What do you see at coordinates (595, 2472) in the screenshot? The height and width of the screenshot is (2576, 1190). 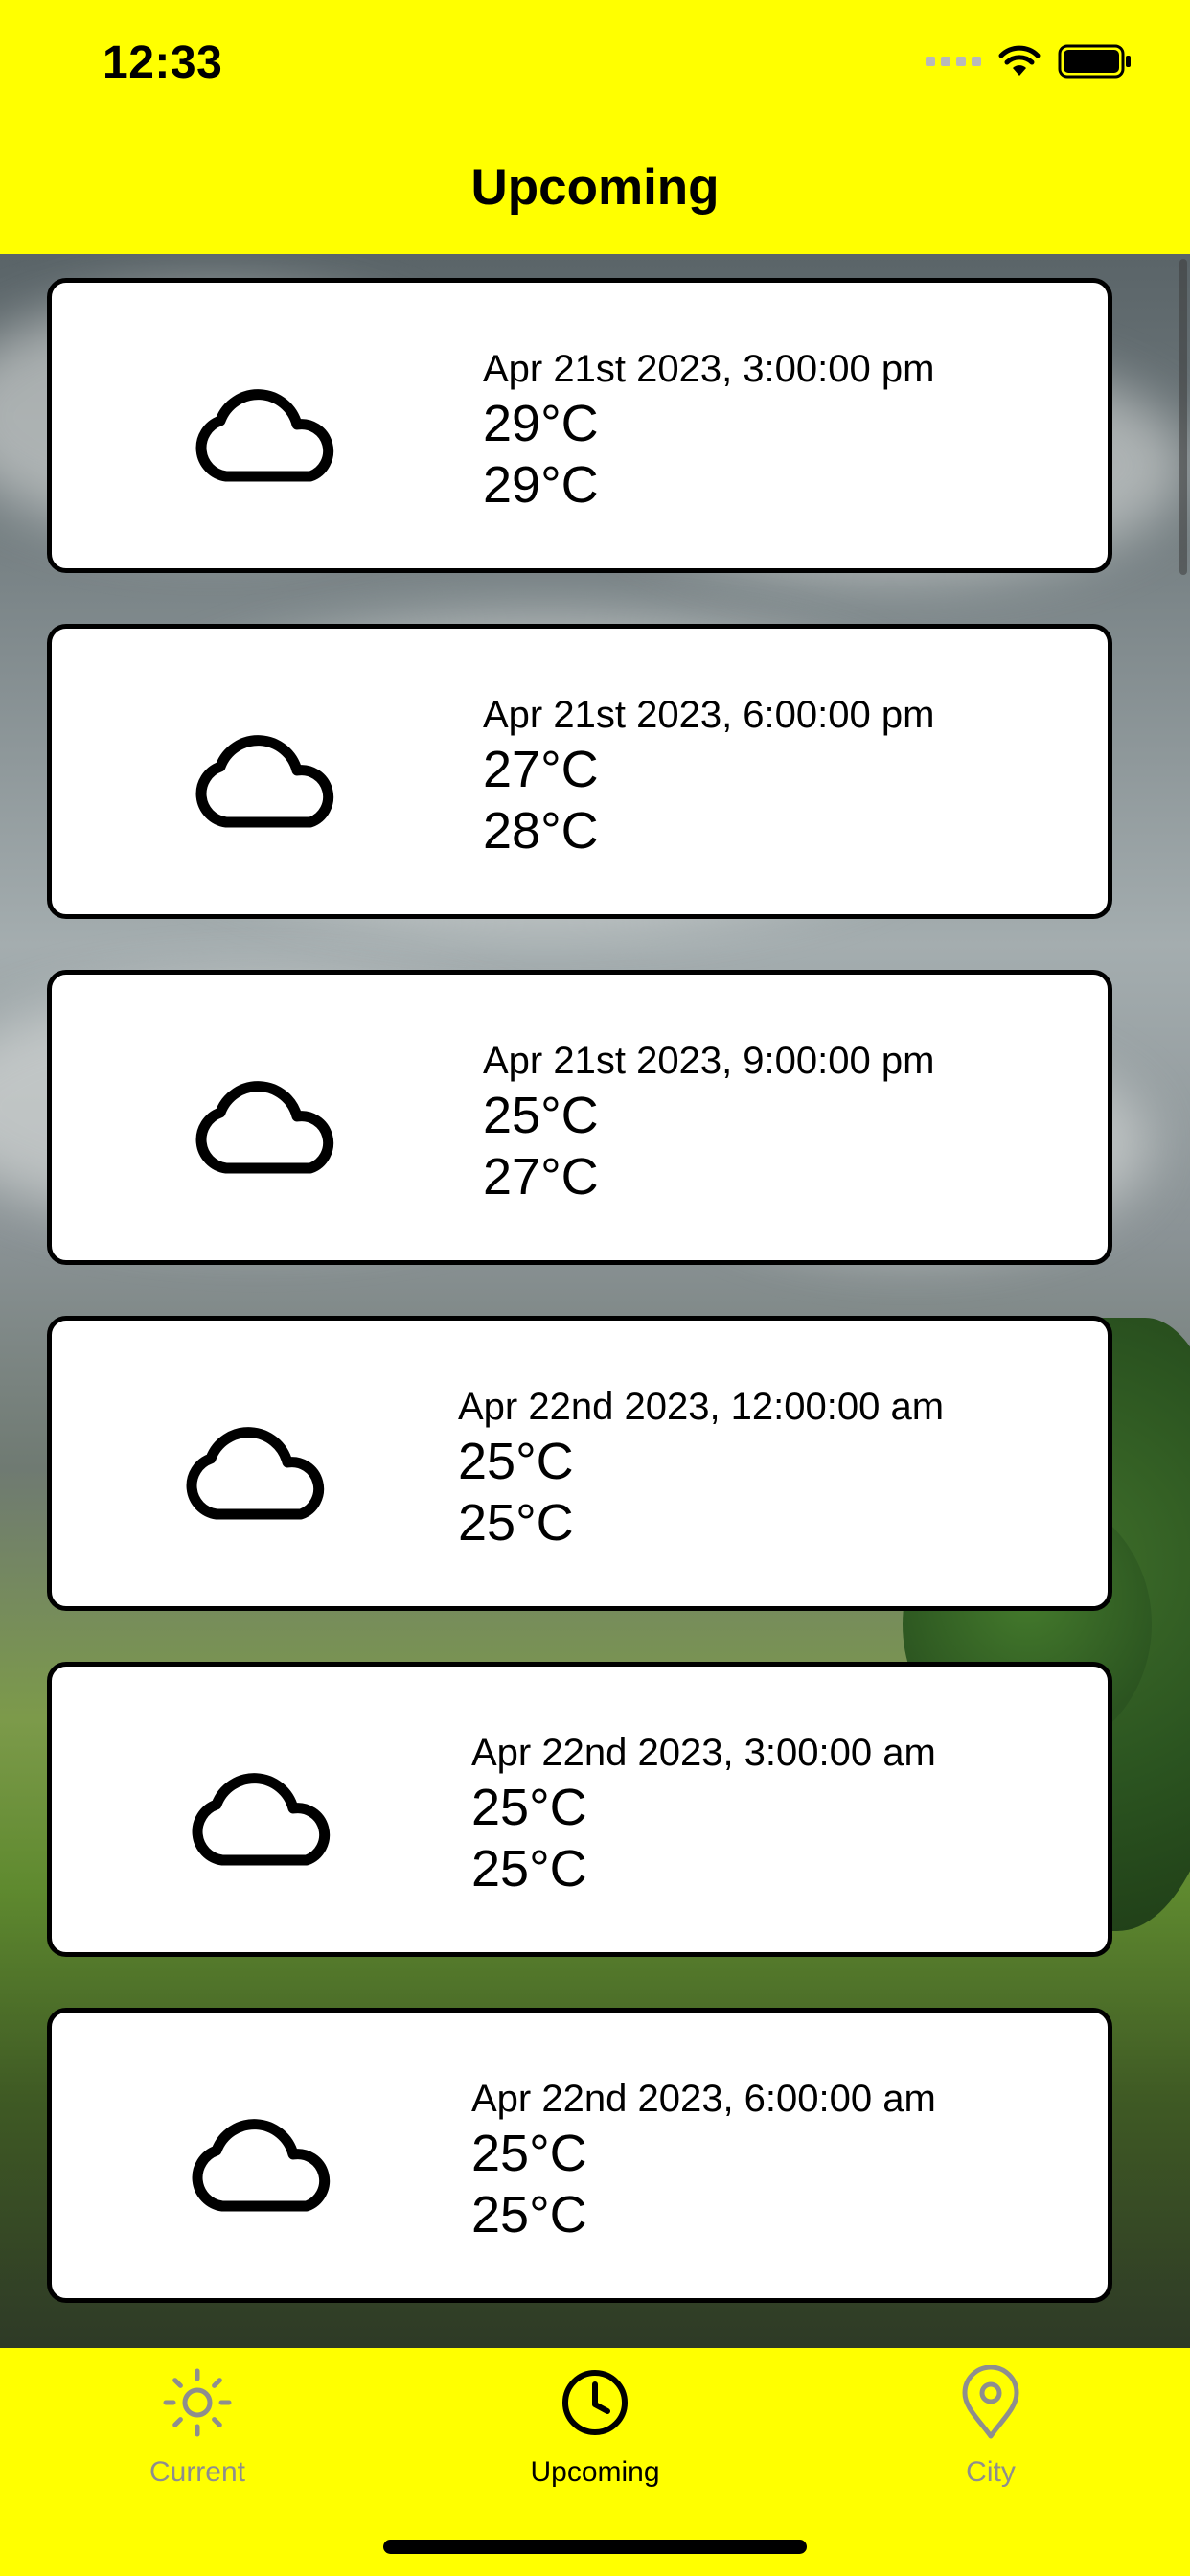 I see `tab-label: Upcoming` at bounding box center [595, 2472].